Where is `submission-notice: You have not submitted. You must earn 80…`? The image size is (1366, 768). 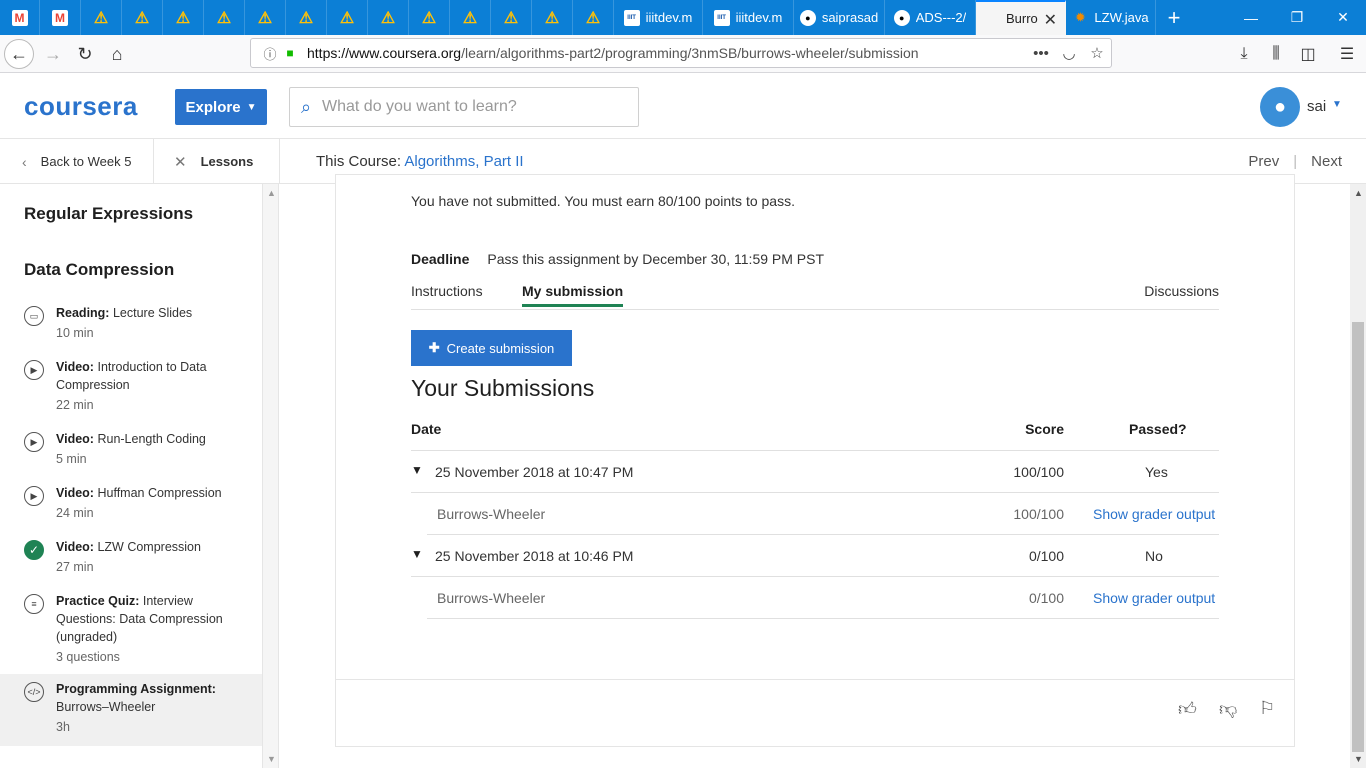 submission-notice: You have not submitted. You must earn 80… is located at coordinates (603, 201).